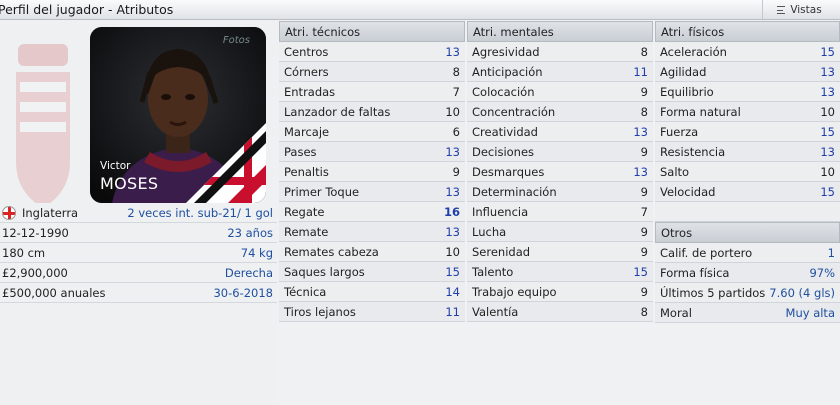  I want to click on mental-row: Decisiones 9, so click(560, 152).